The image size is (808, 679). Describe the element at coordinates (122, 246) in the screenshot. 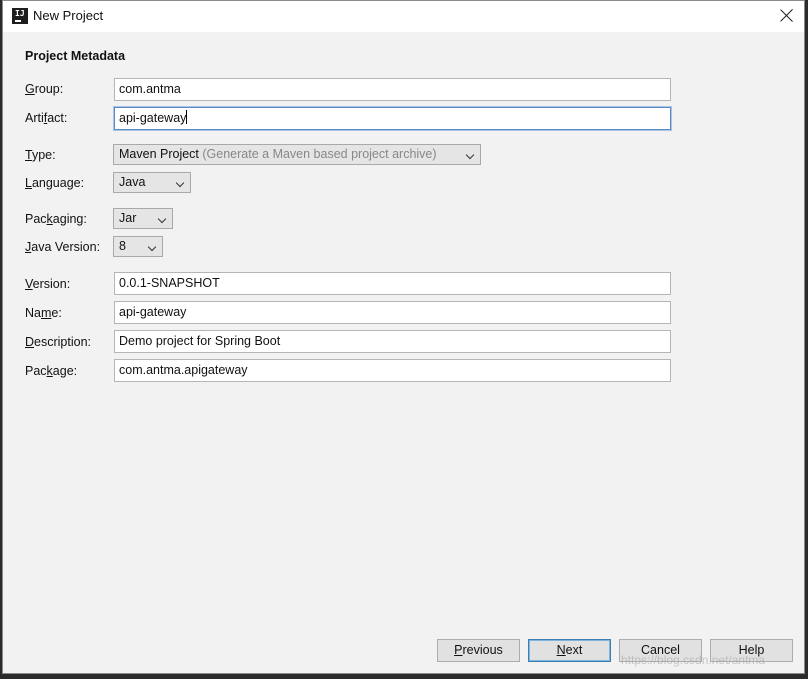

I see `java-version-value: 8` at that location.